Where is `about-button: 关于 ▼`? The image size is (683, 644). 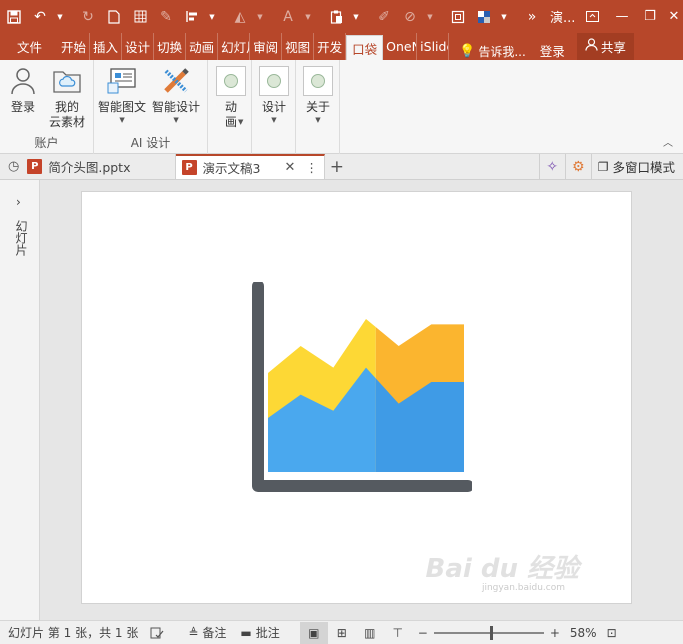
about-button: 关于 ▼ is located at coordinates (318, 94).